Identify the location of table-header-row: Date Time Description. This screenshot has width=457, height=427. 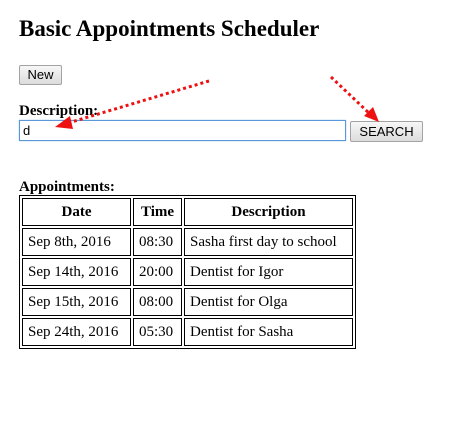
(187, 212).